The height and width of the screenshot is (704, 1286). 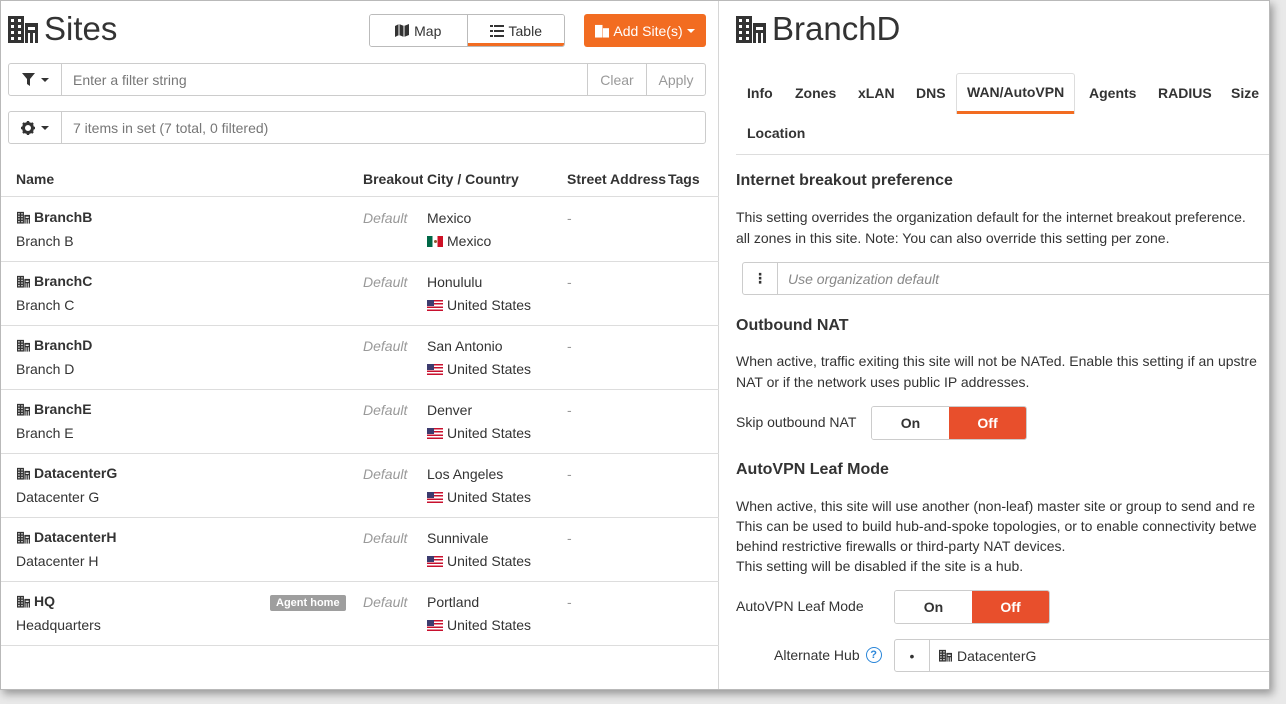 I want to click on page-title-text: Sites, so click(x=81, y=28).